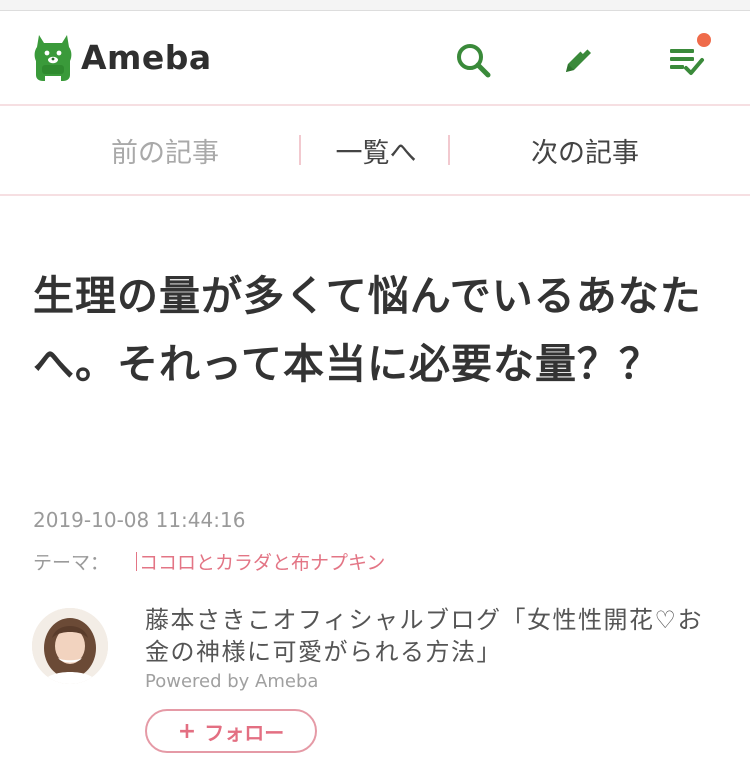 The image size is (750, 759). Describe the element at coordinates (425, 636) in the screenshot. I see `blog-name-link: 藤本さきこオフィシャルブログ「女性性開花♡お金の神様に可愛がられる方法」` at that location.